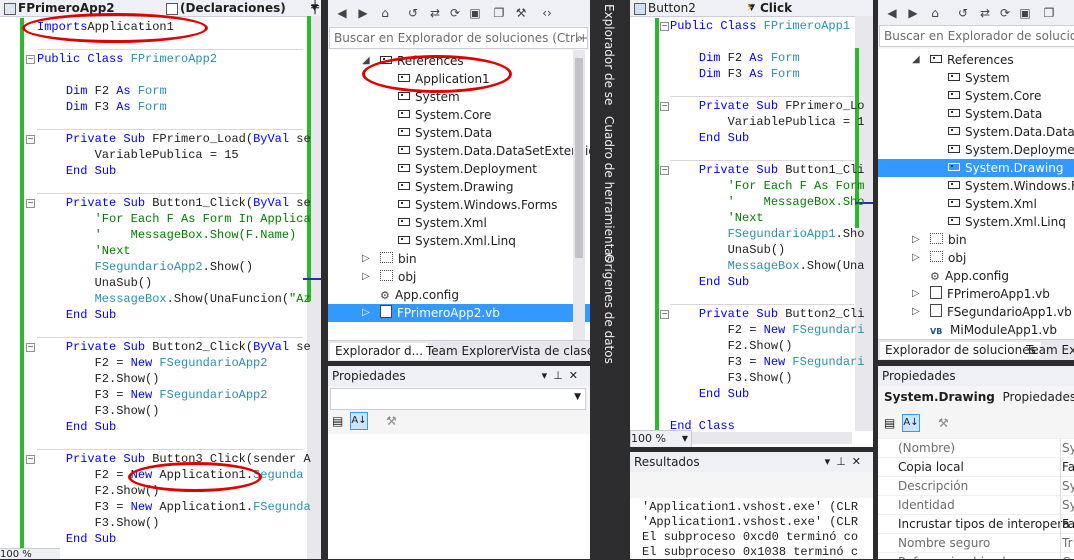  Describe the element at coordinates (960, 350) in the screenshot. I see `explorer-tab: Explorador de soluciones` at that location.